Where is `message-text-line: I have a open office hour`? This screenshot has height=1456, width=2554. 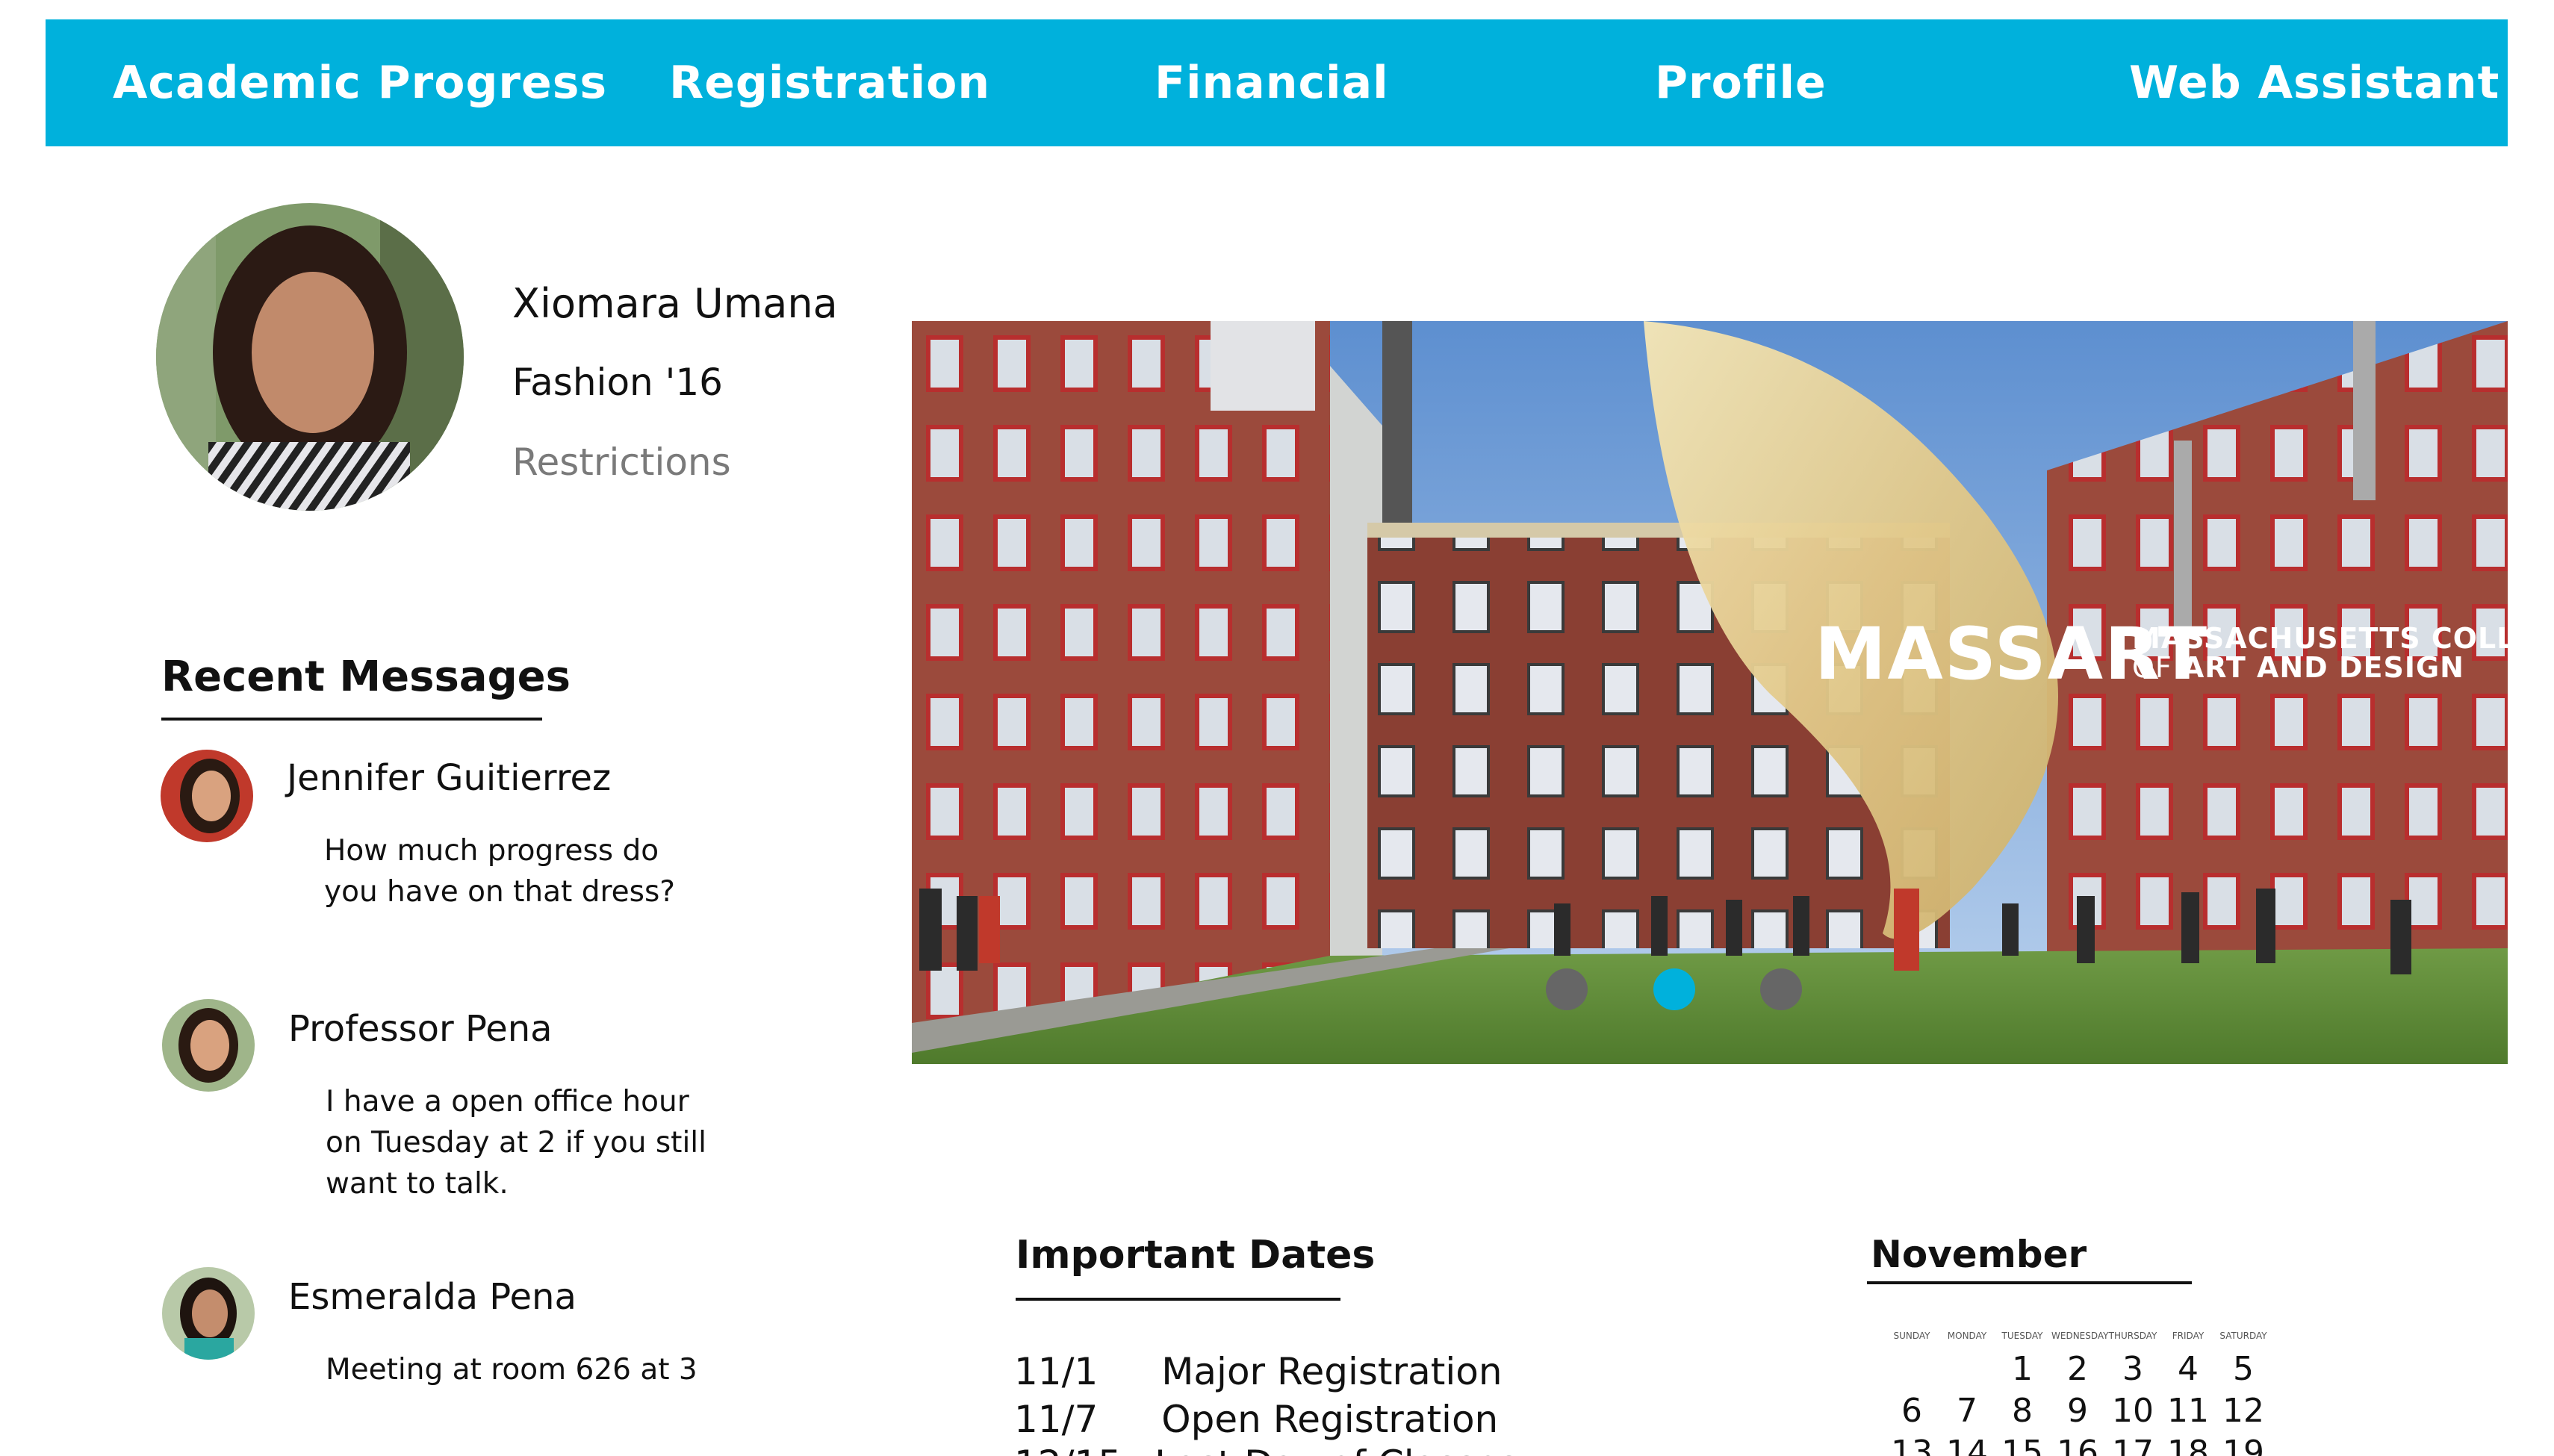 message-text-line: I have a open office hour is located at coordinates (508, 1102).